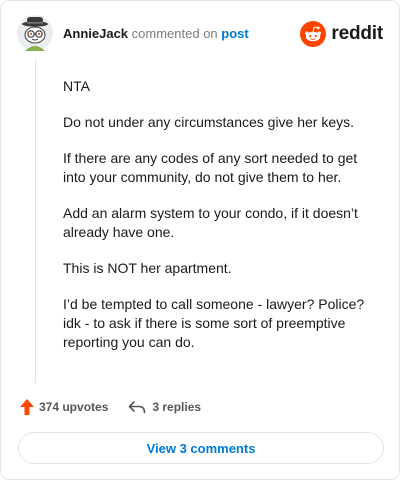 Image resolution: width=400 pixels, height=480 pixels. Describe the element at coordinates (27, 407) in the screenshot. I see `upvote-arrow-icon` at that location.